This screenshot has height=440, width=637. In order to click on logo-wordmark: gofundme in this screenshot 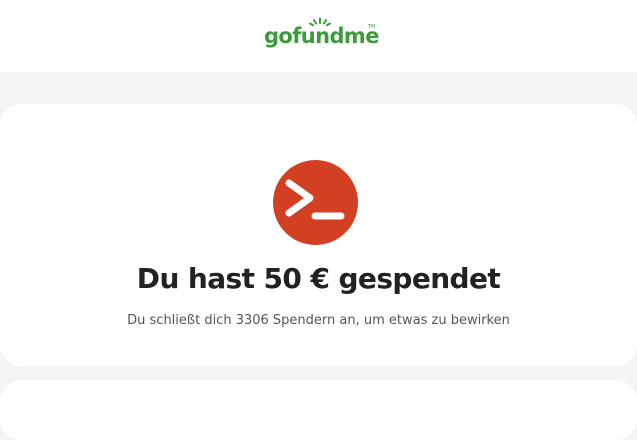, I will do `click(321, 36)`.